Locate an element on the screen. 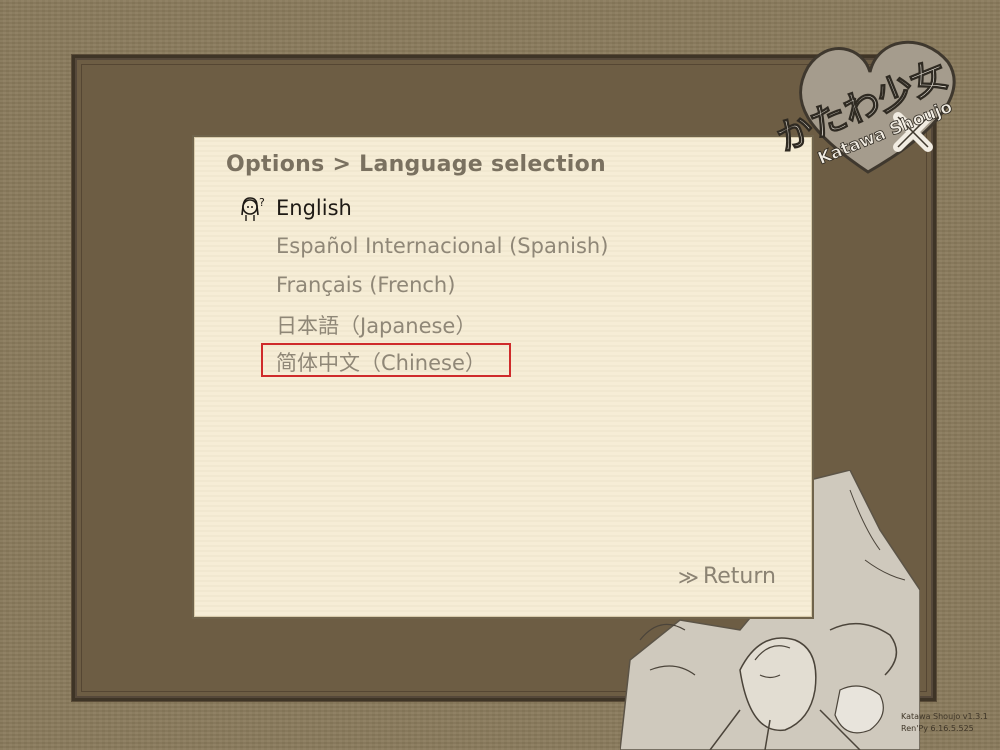  version-line-2: Ren'Py 6.16.5.525 is located at coordinates (937, 728).